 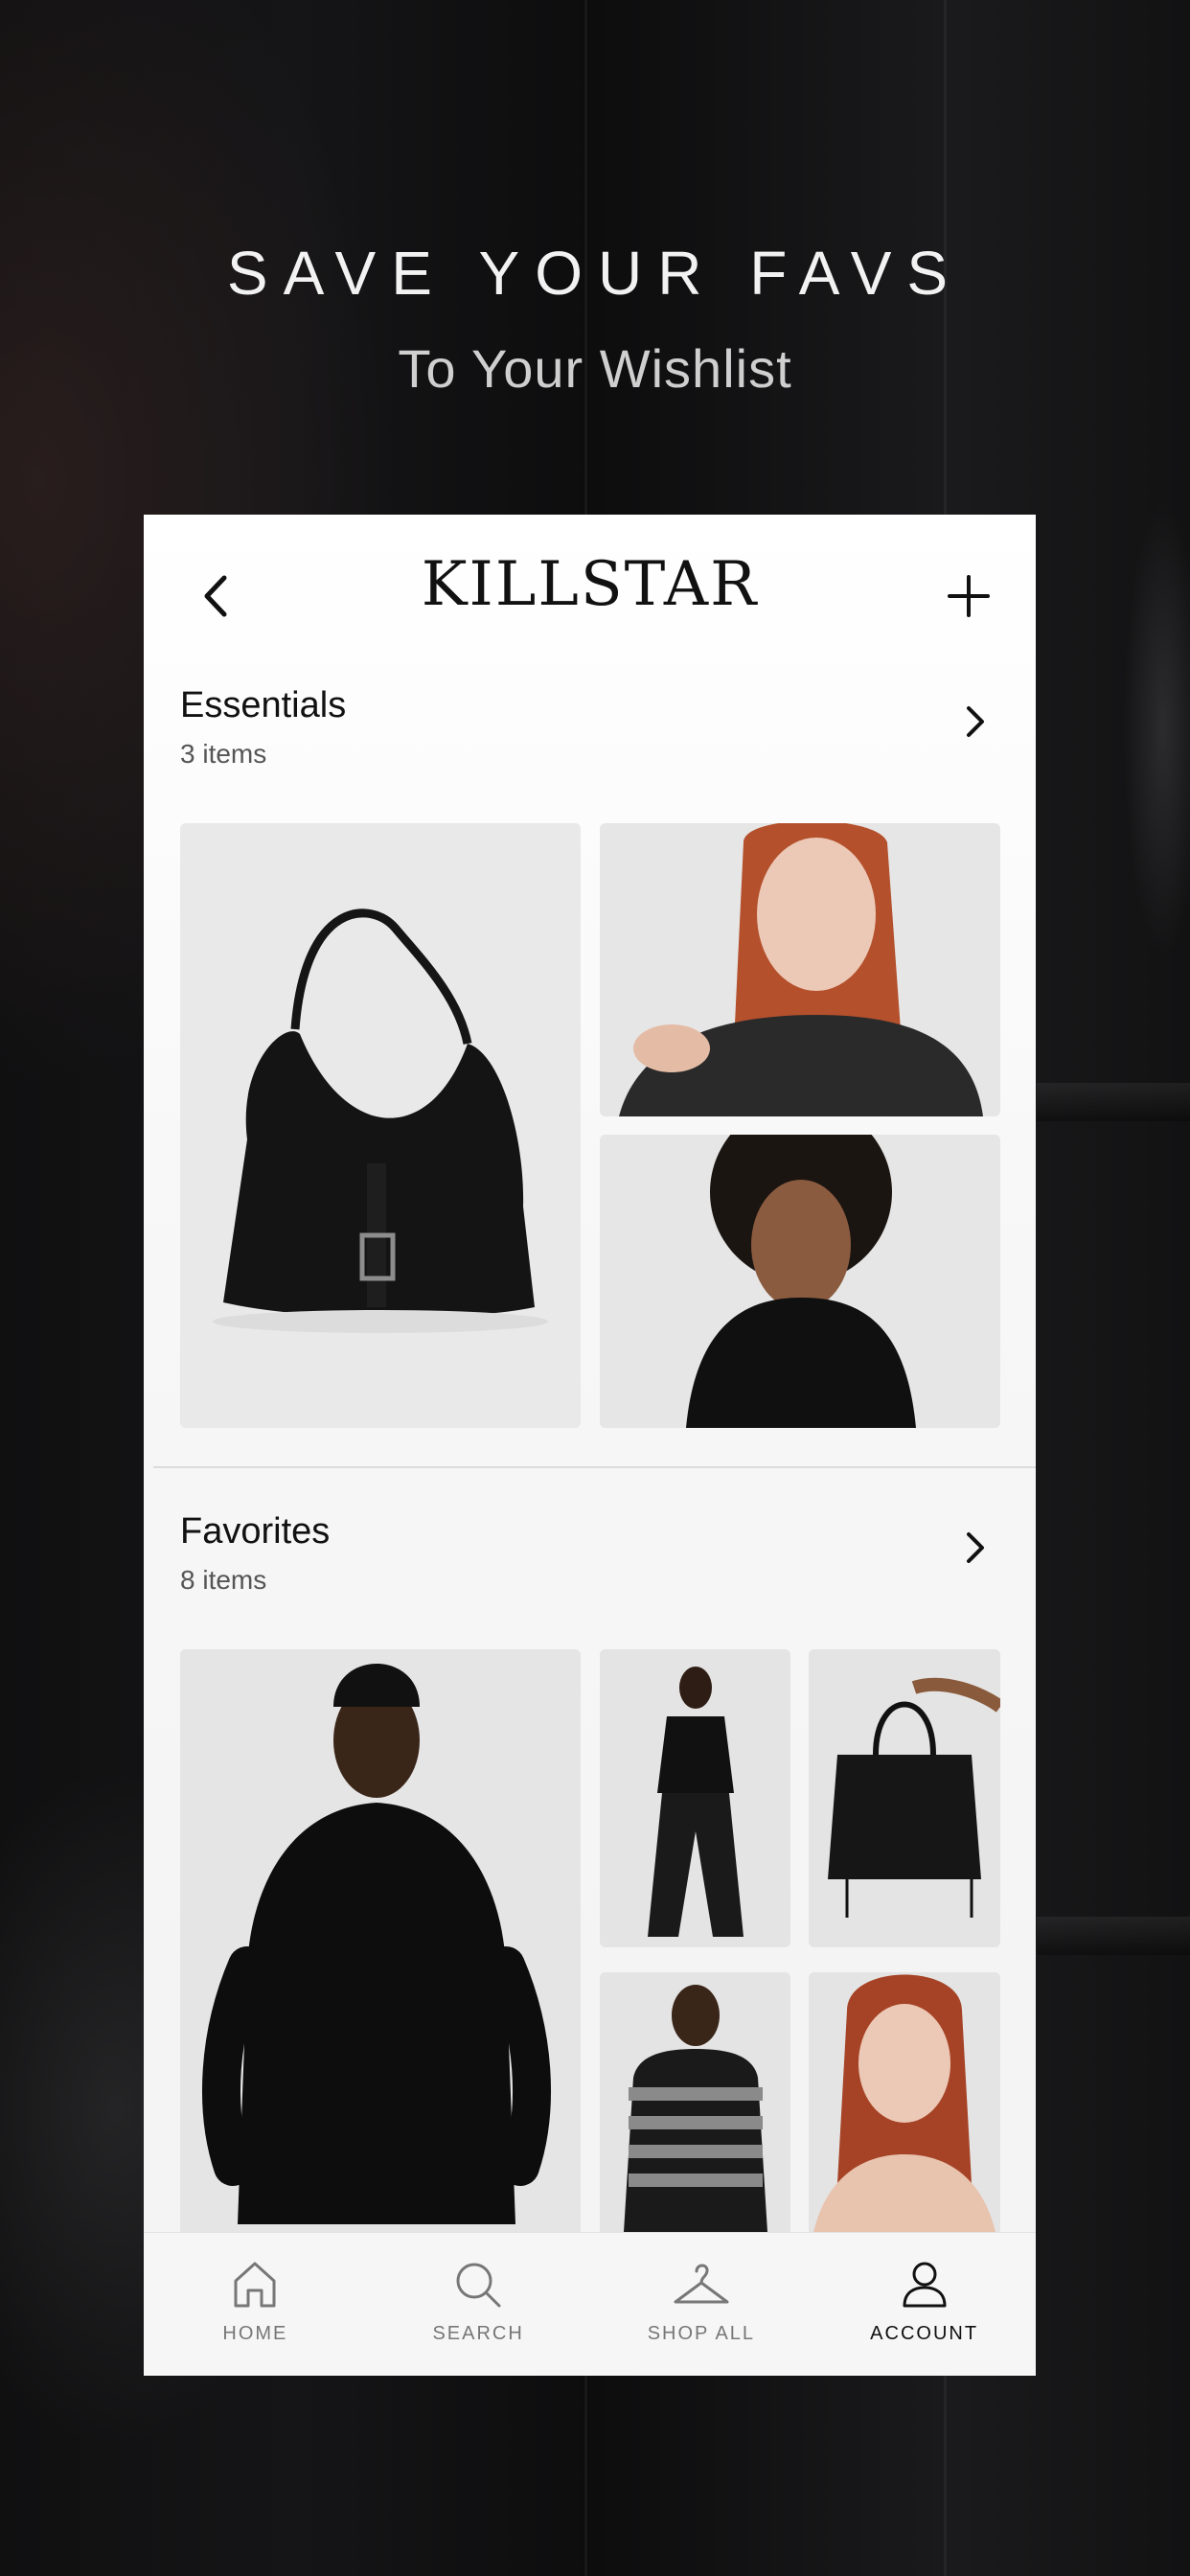 What do you see at coordinates (595, 368) in the screenshot?
I see `promo-subheadline: To Your Wishlist` at bounding box center [595, 368].